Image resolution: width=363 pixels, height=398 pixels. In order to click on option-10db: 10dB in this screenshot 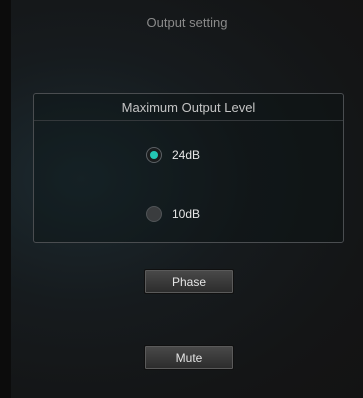, I will do `click(173, 214)`.